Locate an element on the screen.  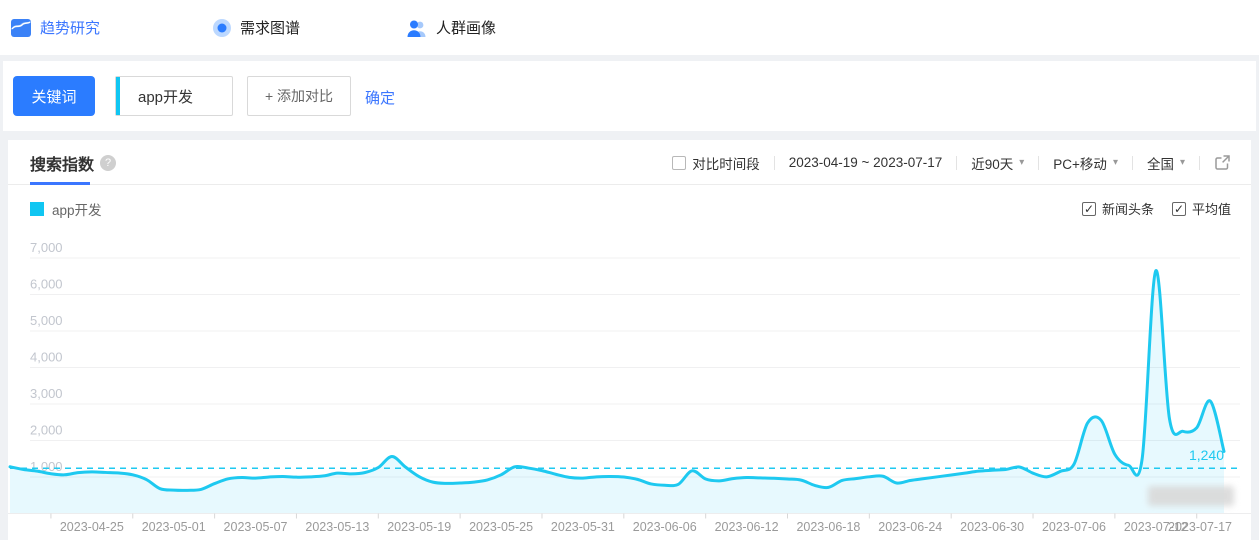
nav-item-demand-graph: 需求图谱 is located at coordinates (256, 27).